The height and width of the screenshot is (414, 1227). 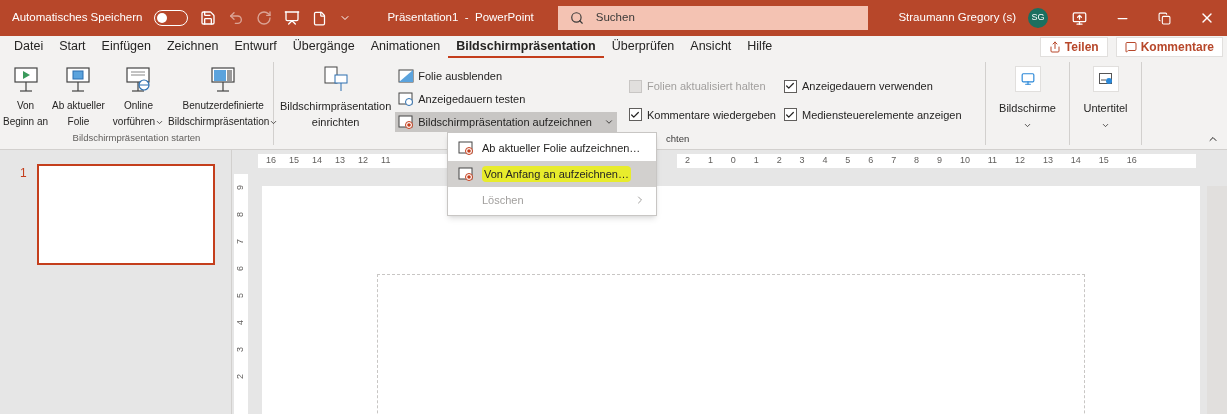 I want to click on ribbon-tab: Überprüfen, so click(x=643, y=47).